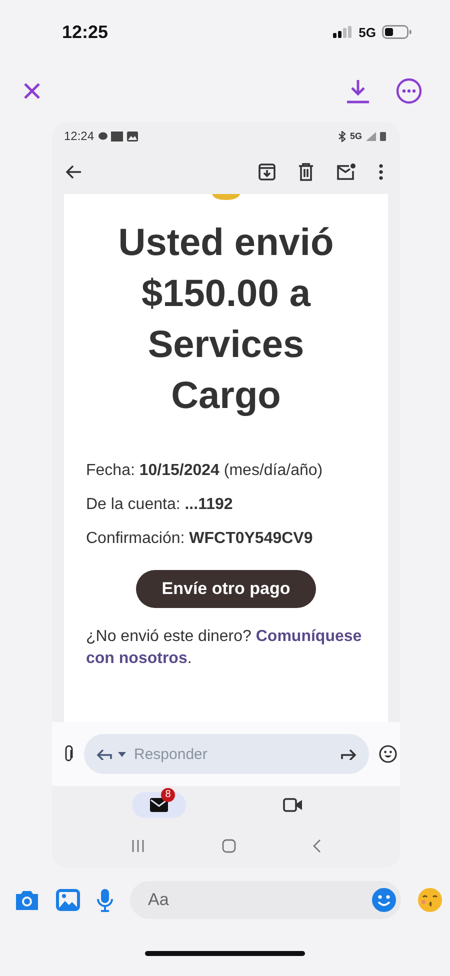  What do you see at coordinates (258, 900) in the screenshot?
I see `message-field: Aa` at bounding box center [258, 900].